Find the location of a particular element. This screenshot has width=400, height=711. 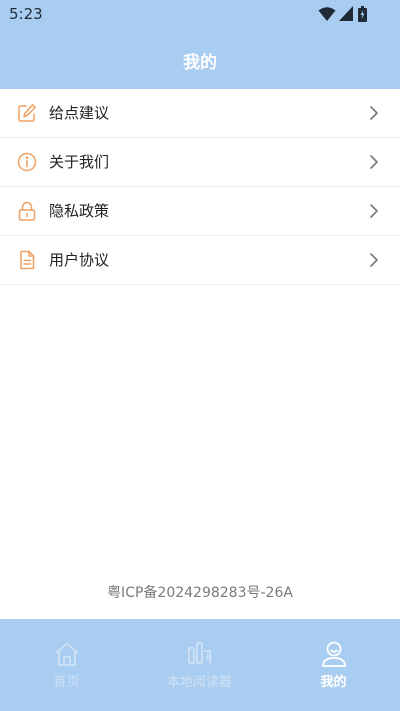

page-title: 我的 is located at coordinates (200, 63).